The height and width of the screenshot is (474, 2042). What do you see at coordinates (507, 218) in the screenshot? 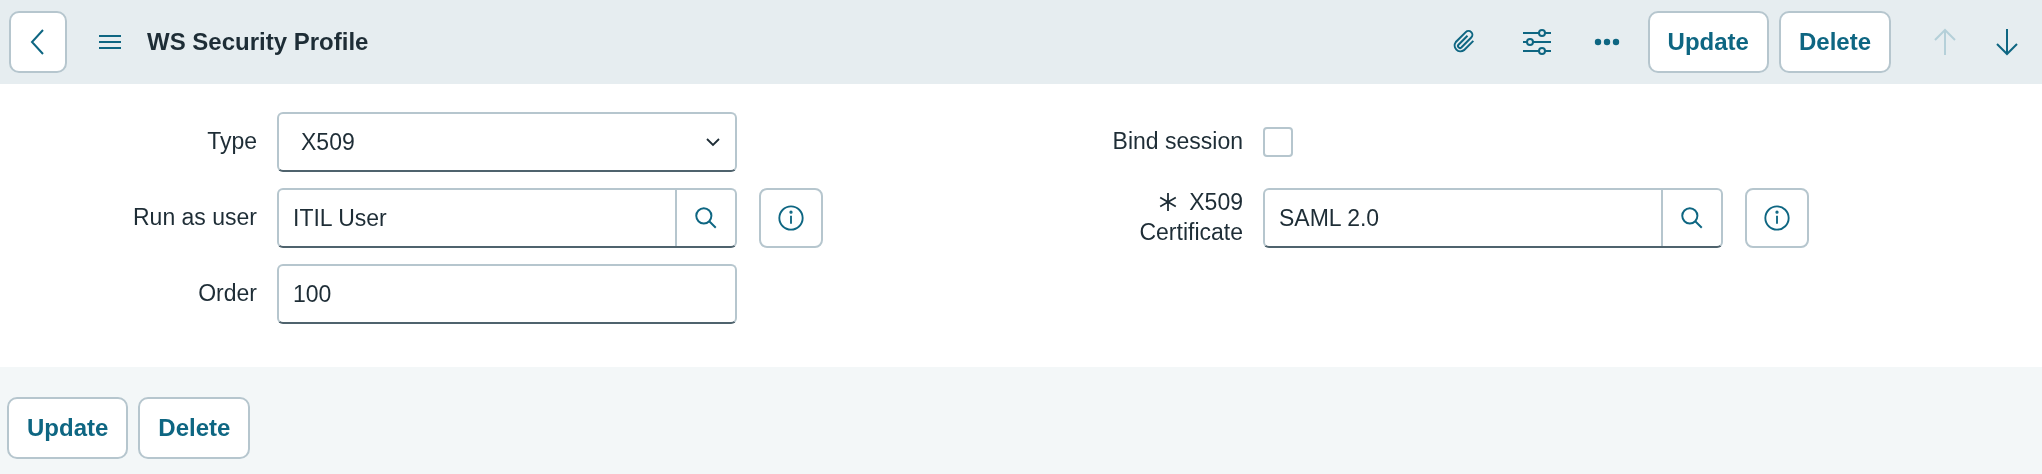
I see `reference-field: ITIL User` at bounding box center [507, 218].